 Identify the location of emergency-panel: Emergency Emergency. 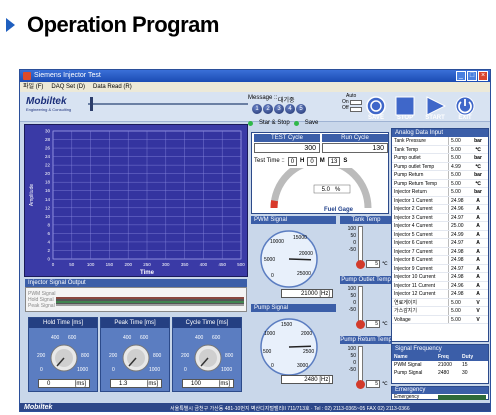
(440, 393).